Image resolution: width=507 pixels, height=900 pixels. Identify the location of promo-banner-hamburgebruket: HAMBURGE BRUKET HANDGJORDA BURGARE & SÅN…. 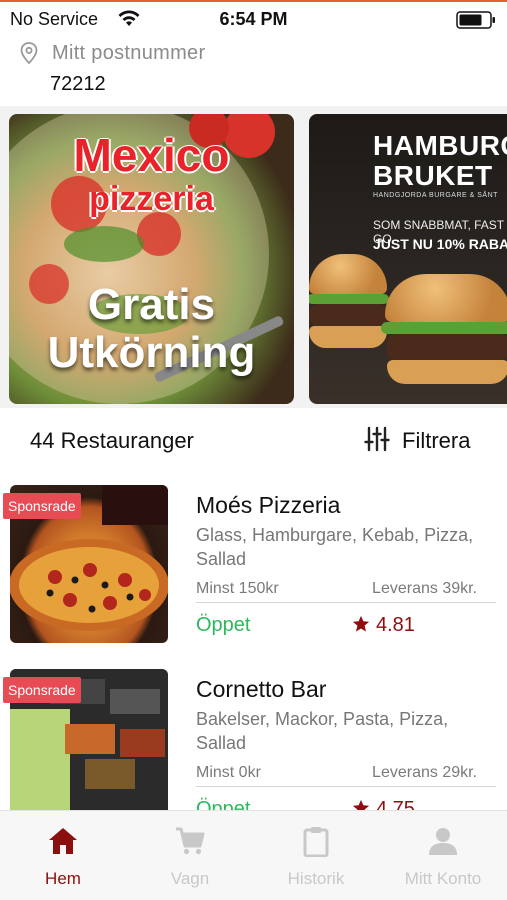
(408, 259).